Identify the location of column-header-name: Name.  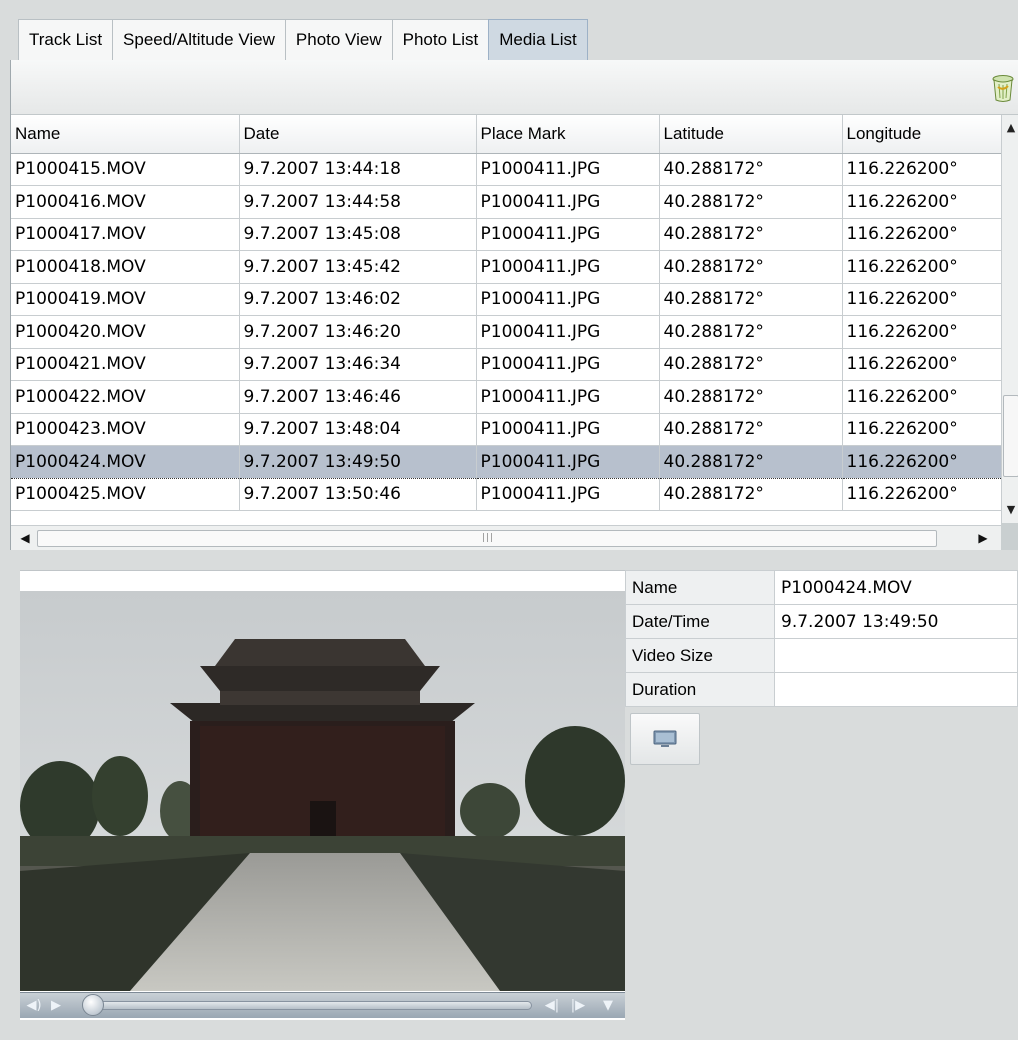
(125, 134).